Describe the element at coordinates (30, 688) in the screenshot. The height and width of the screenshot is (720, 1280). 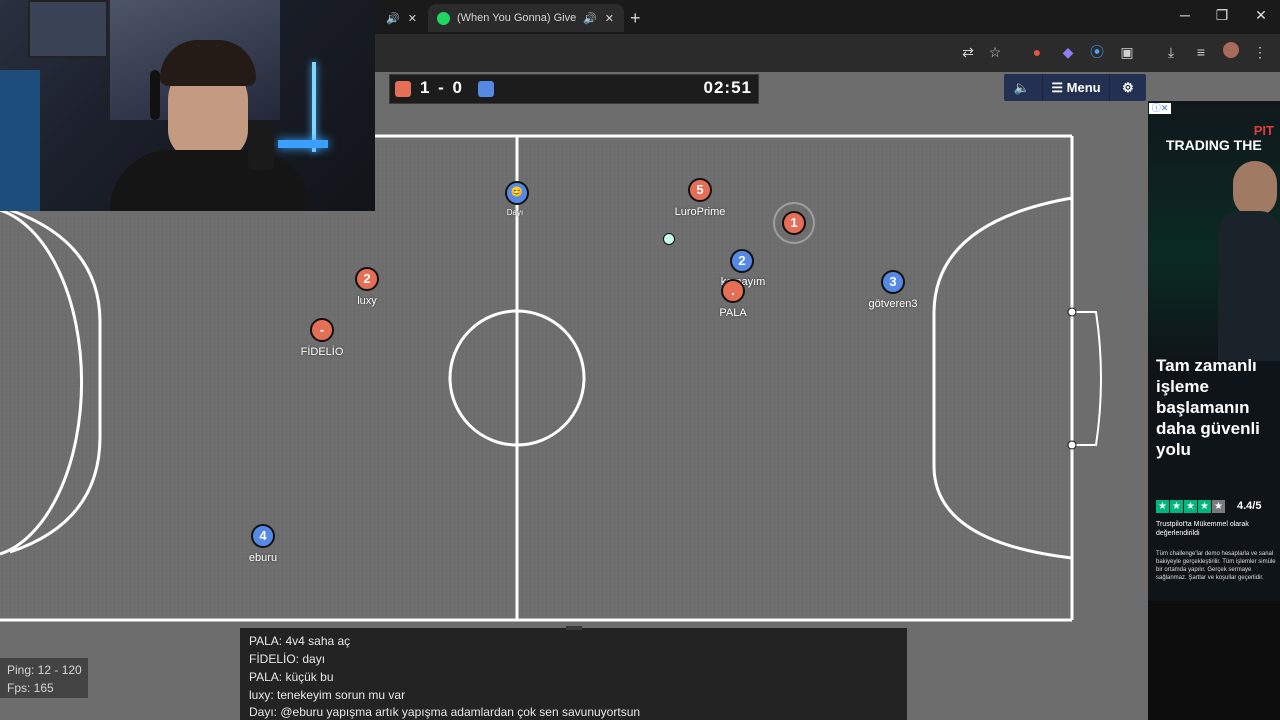
I see `fps-readout: Fps: 165` at that location.